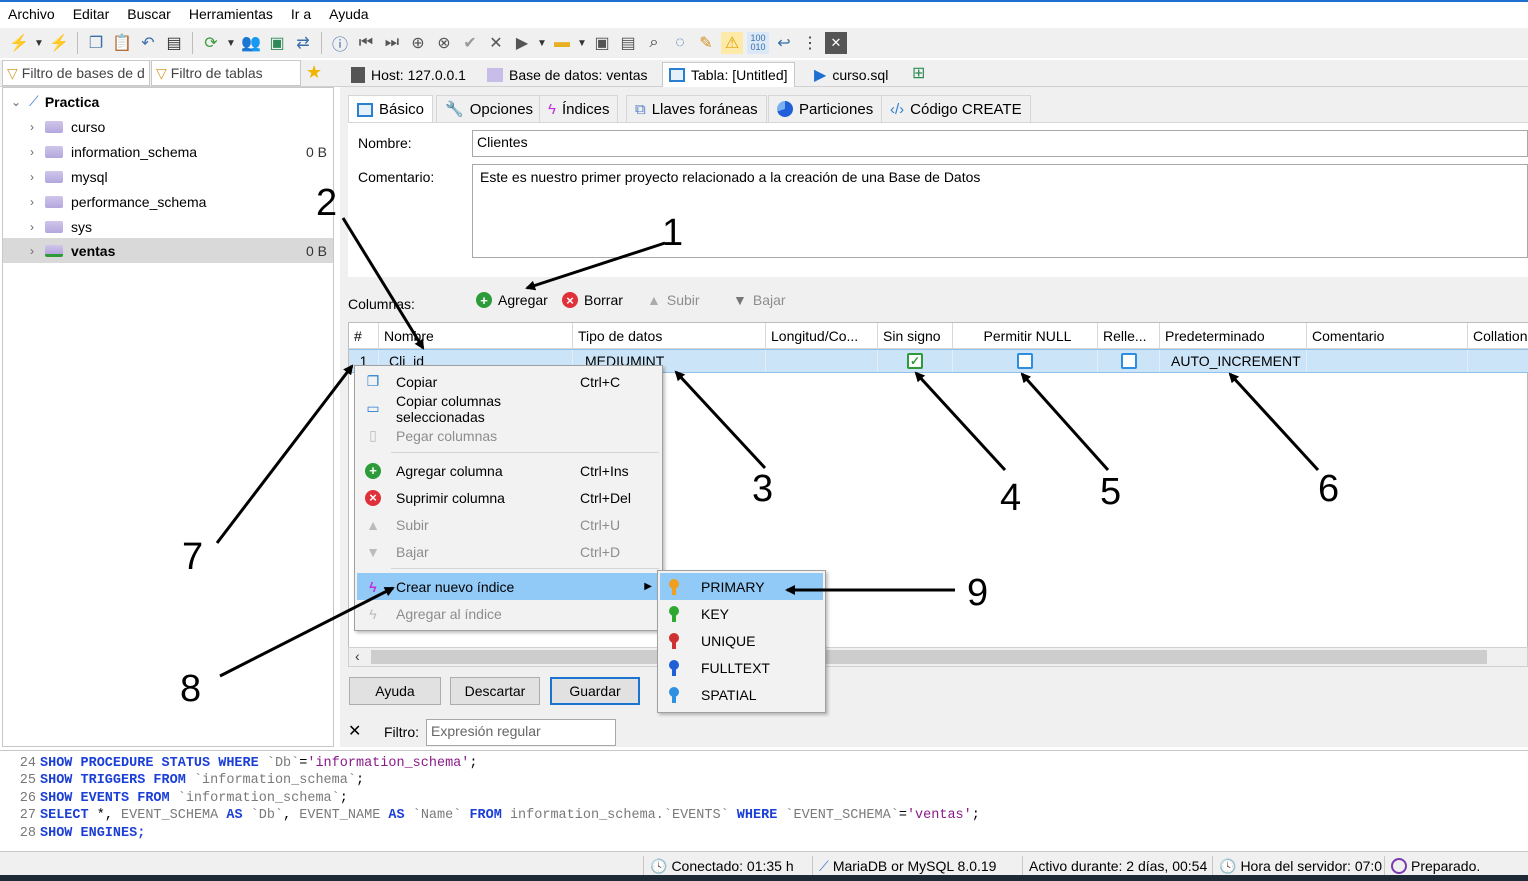 This screenshot has height=881, width=1528. What do you see at coordinates (1329, 489) in the screenshot?
I see `annotation-6: 6` at bounding box center [1329, 489].